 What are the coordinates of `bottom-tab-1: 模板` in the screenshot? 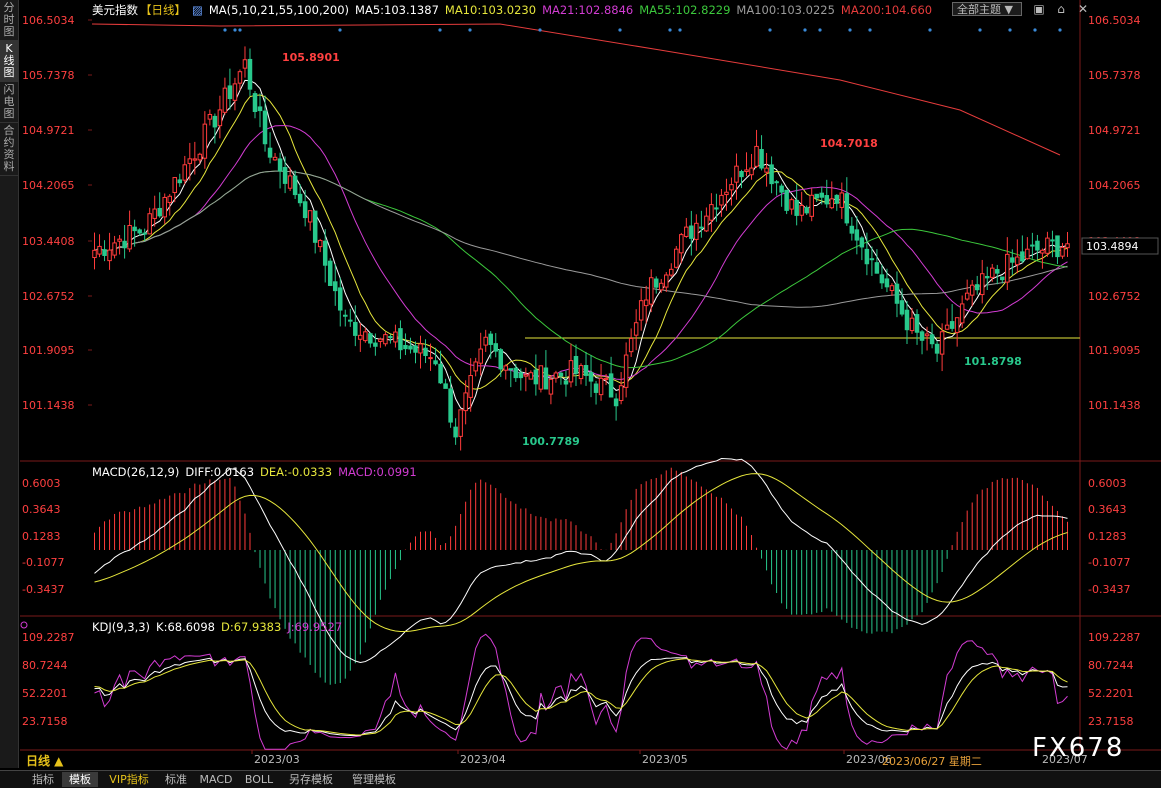 It's located at (80, 779).